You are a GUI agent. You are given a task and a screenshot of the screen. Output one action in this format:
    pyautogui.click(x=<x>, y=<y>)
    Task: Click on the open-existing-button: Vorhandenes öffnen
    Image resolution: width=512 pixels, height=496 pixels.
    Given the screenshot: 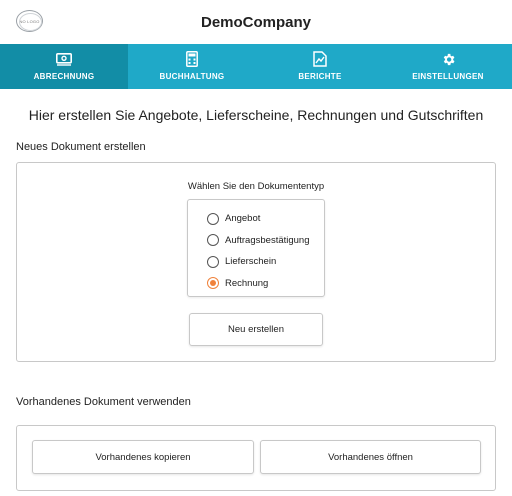 What is the action you would take?
    pyautogui.click(x=370, y=457)
    